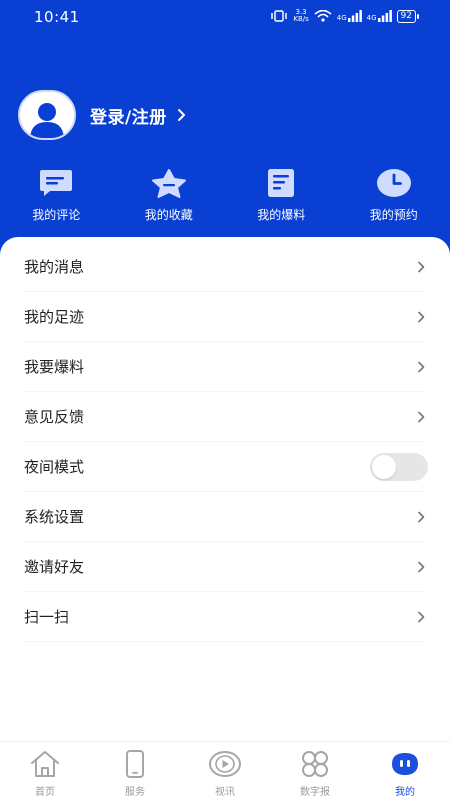 This screenshot has height=800, width=450. Describe the element at coordinates (315, 792) in the screenshot. I see `tab-label: 数字报` at that location.